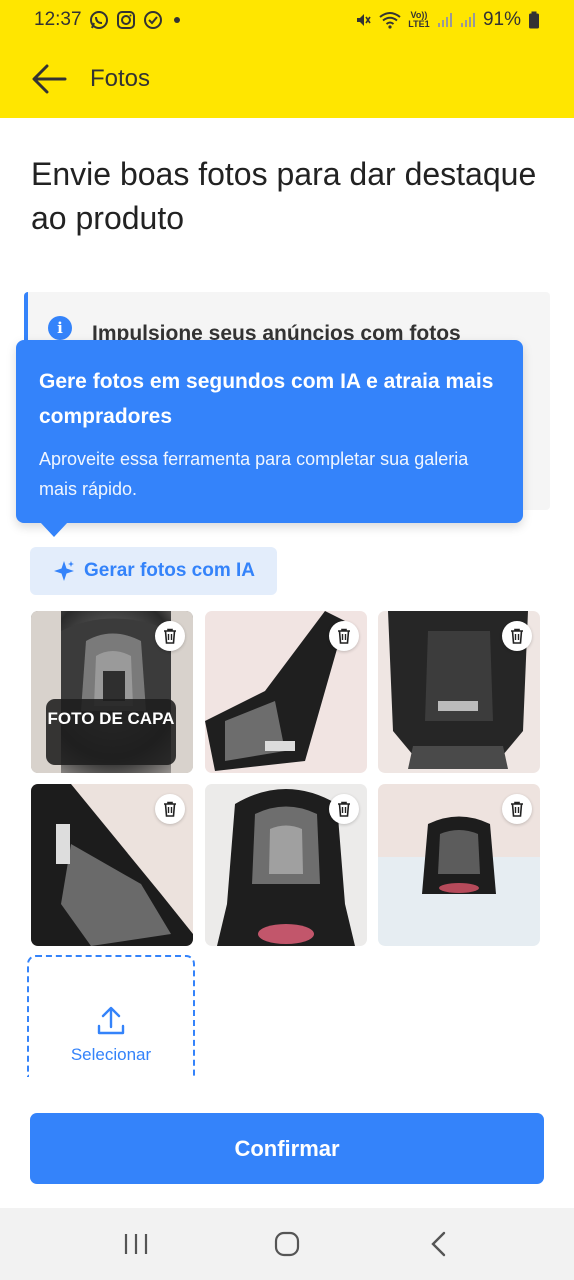  What do you see at coordinates (390, 20) in the screenshot?
I see `wifi-icon` at bounding box center [390, 20].